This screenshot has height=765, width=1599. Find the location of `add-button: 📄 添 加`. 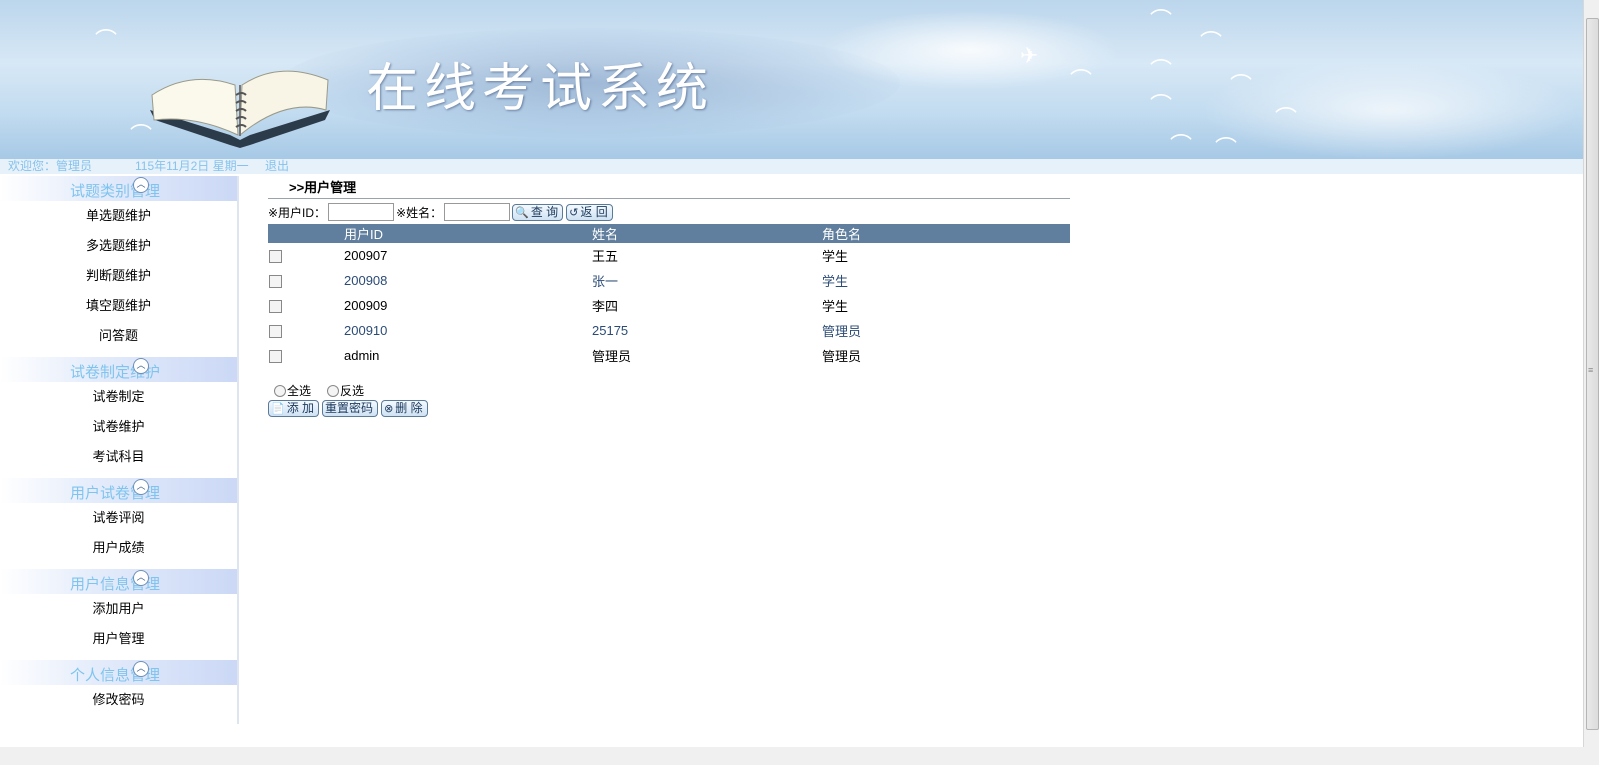

add-button: 📄 添 加 is located at coordinates (294, 408).